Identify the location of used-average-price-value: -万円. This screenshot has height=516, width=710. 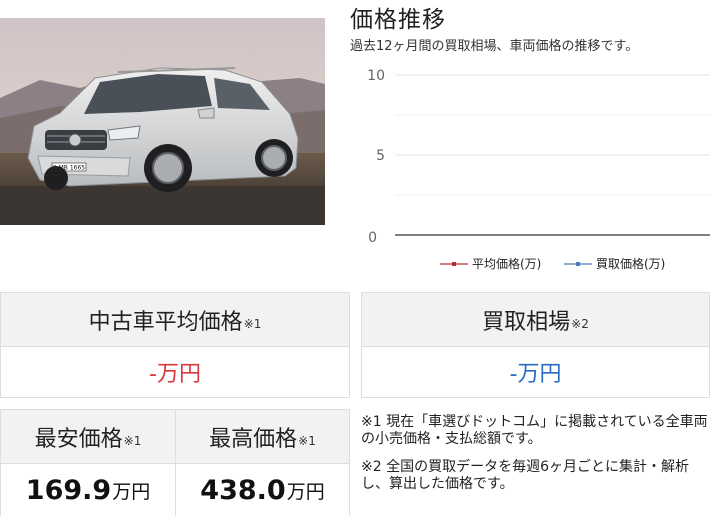
(175, 374).